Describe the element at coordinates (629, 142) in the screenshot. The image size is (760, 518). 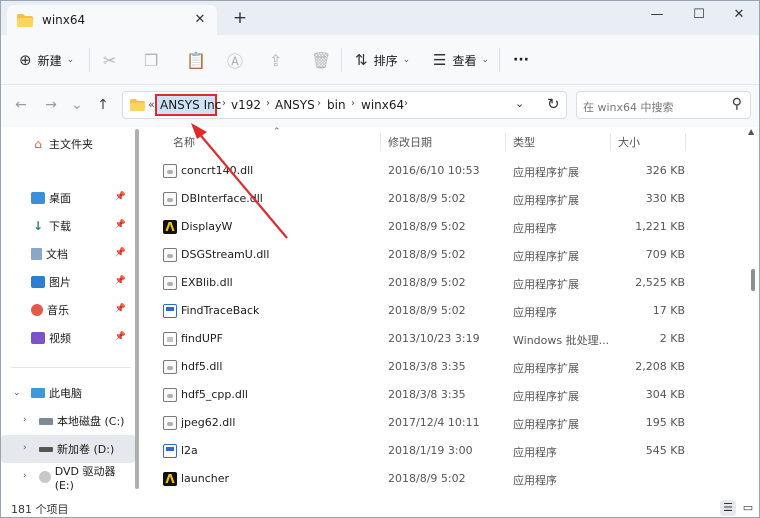
I see `column-size: 大小` at that location.